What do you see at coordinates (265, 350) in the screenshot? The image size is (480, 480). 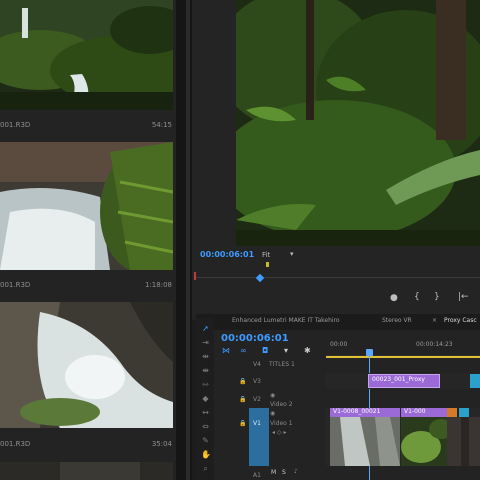 I see `add-marker-timeline-icon: ◘` at bounding box center [265, 350].